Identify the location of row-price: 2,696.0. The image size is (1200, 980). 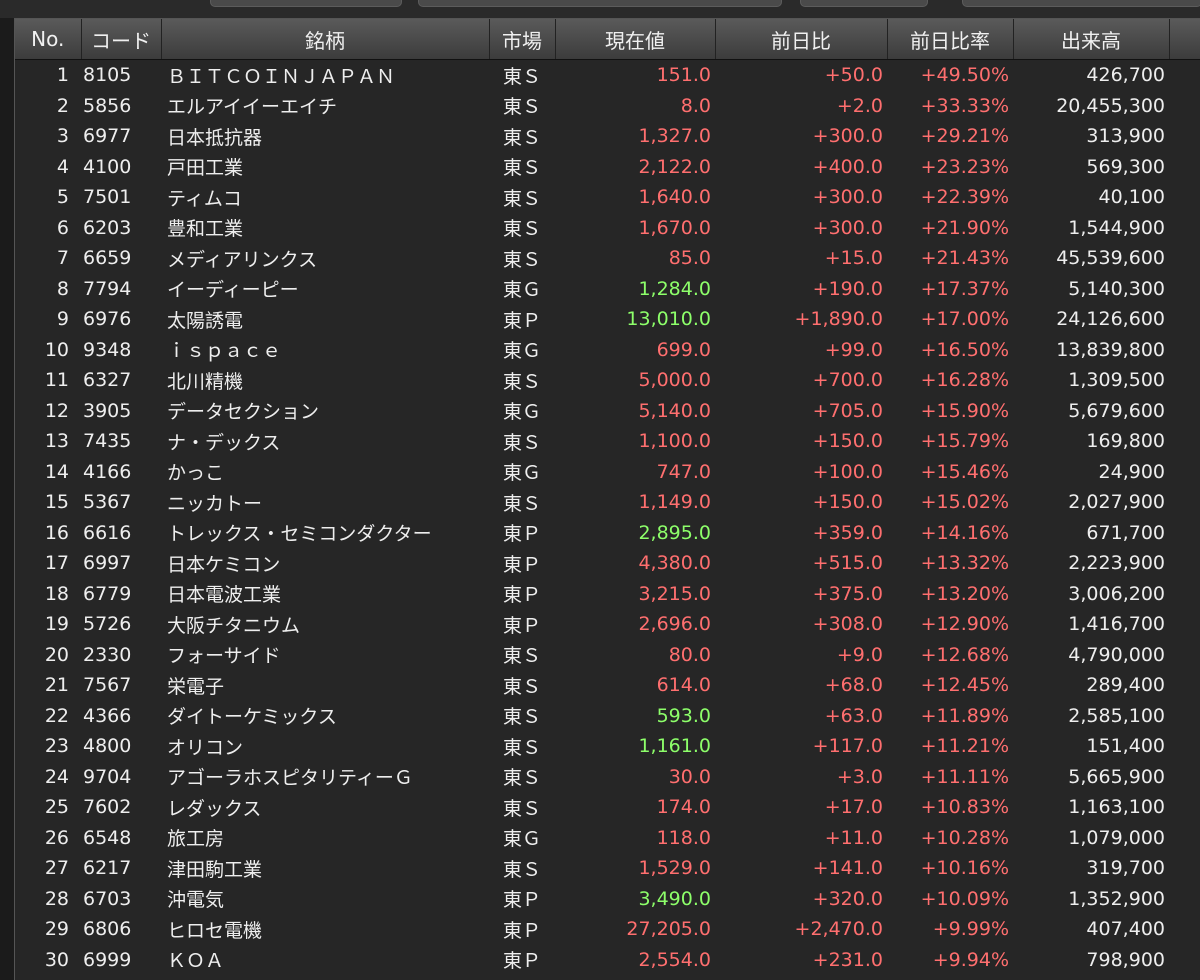
(674, 624).